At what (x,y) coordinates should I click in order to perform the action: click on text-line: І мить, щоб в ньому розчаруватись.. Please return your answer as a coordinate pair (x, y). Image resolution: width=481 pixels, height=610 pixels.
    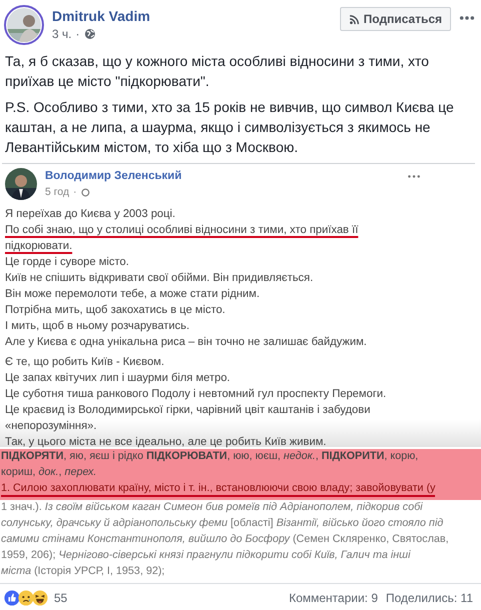
    Looking at the image, I should click on (97, 326).